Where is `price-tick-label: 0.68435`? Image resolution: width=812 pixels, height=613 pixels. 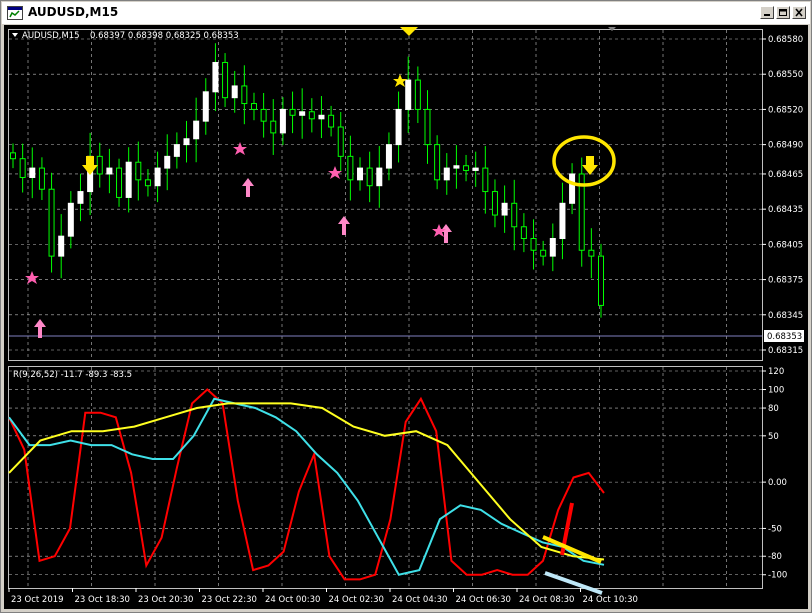
price-tick-label: 0.68435 is located at coordinates (785, 210).